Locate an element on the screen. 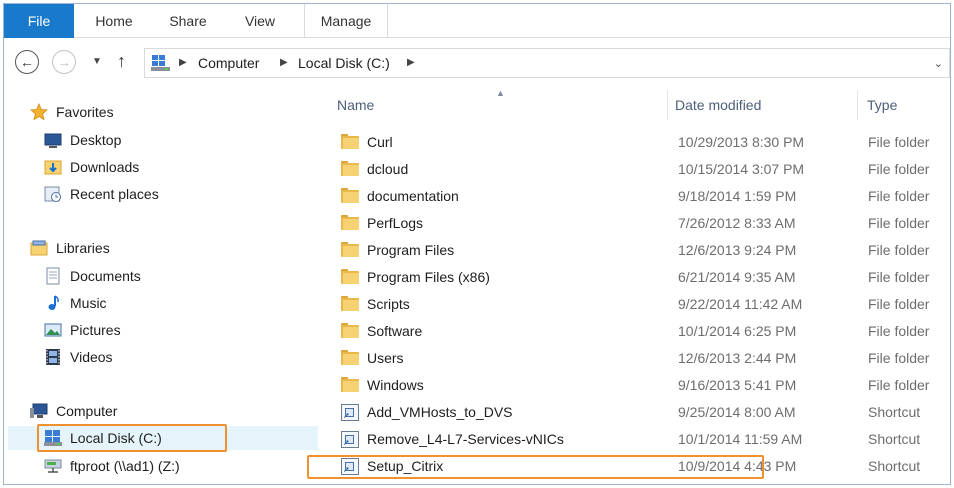  arrow-right-icon: → is located at coordinates (64, 62).